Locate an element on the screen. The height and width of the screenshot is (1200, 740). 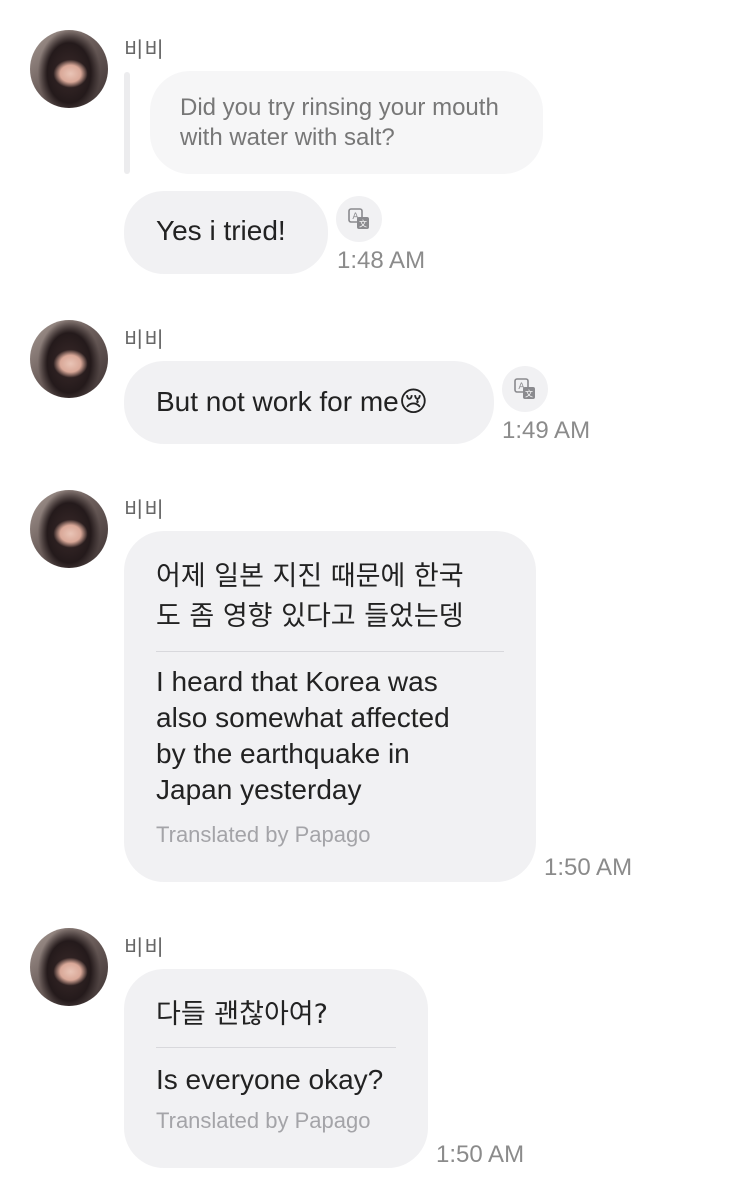
crying-emoji: 😢 is located at coordinates (413, 401).